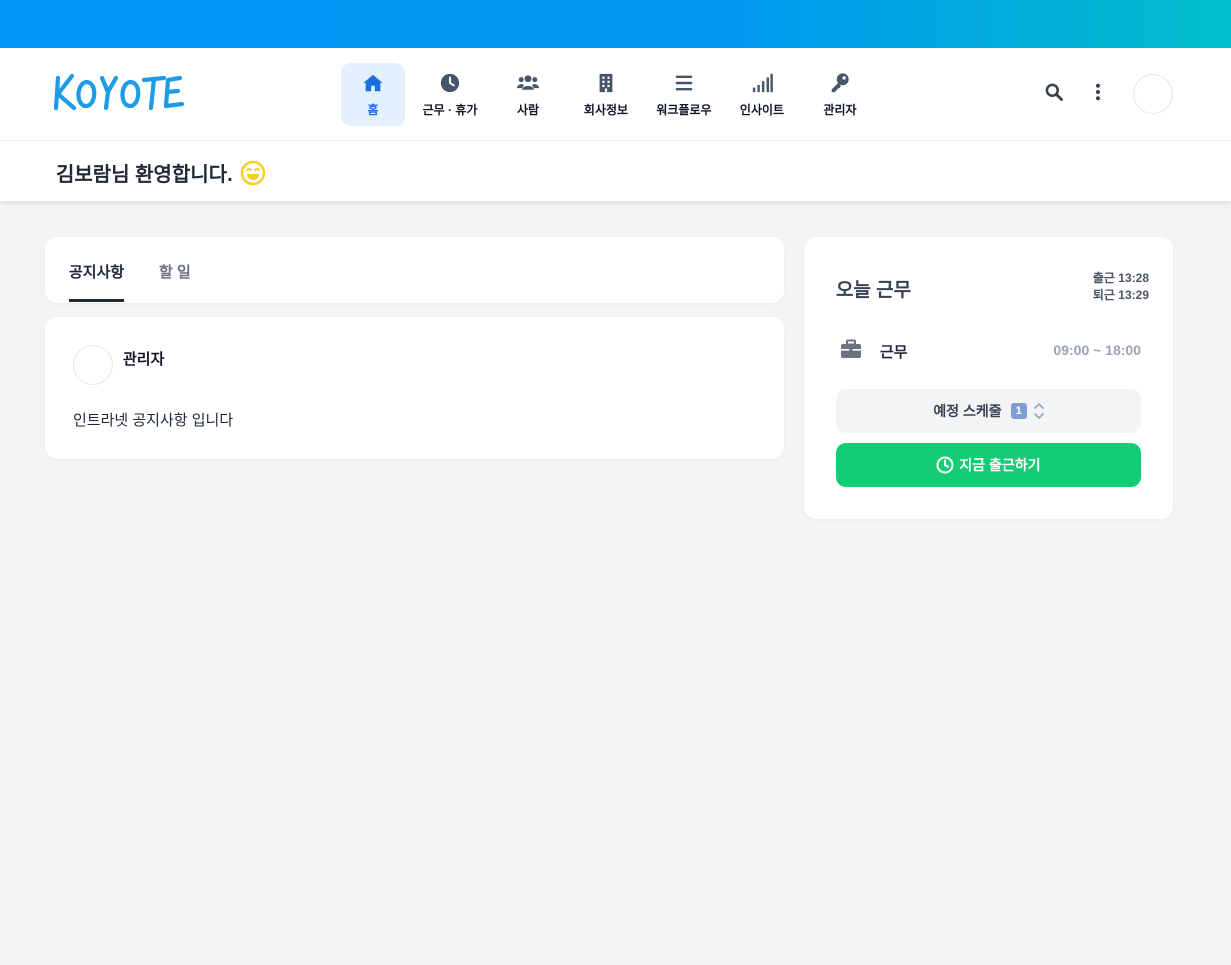  What do you see at coordinates (606, 83) in the screenshot?
I see `building-icon` at bounding box center [606, 83].